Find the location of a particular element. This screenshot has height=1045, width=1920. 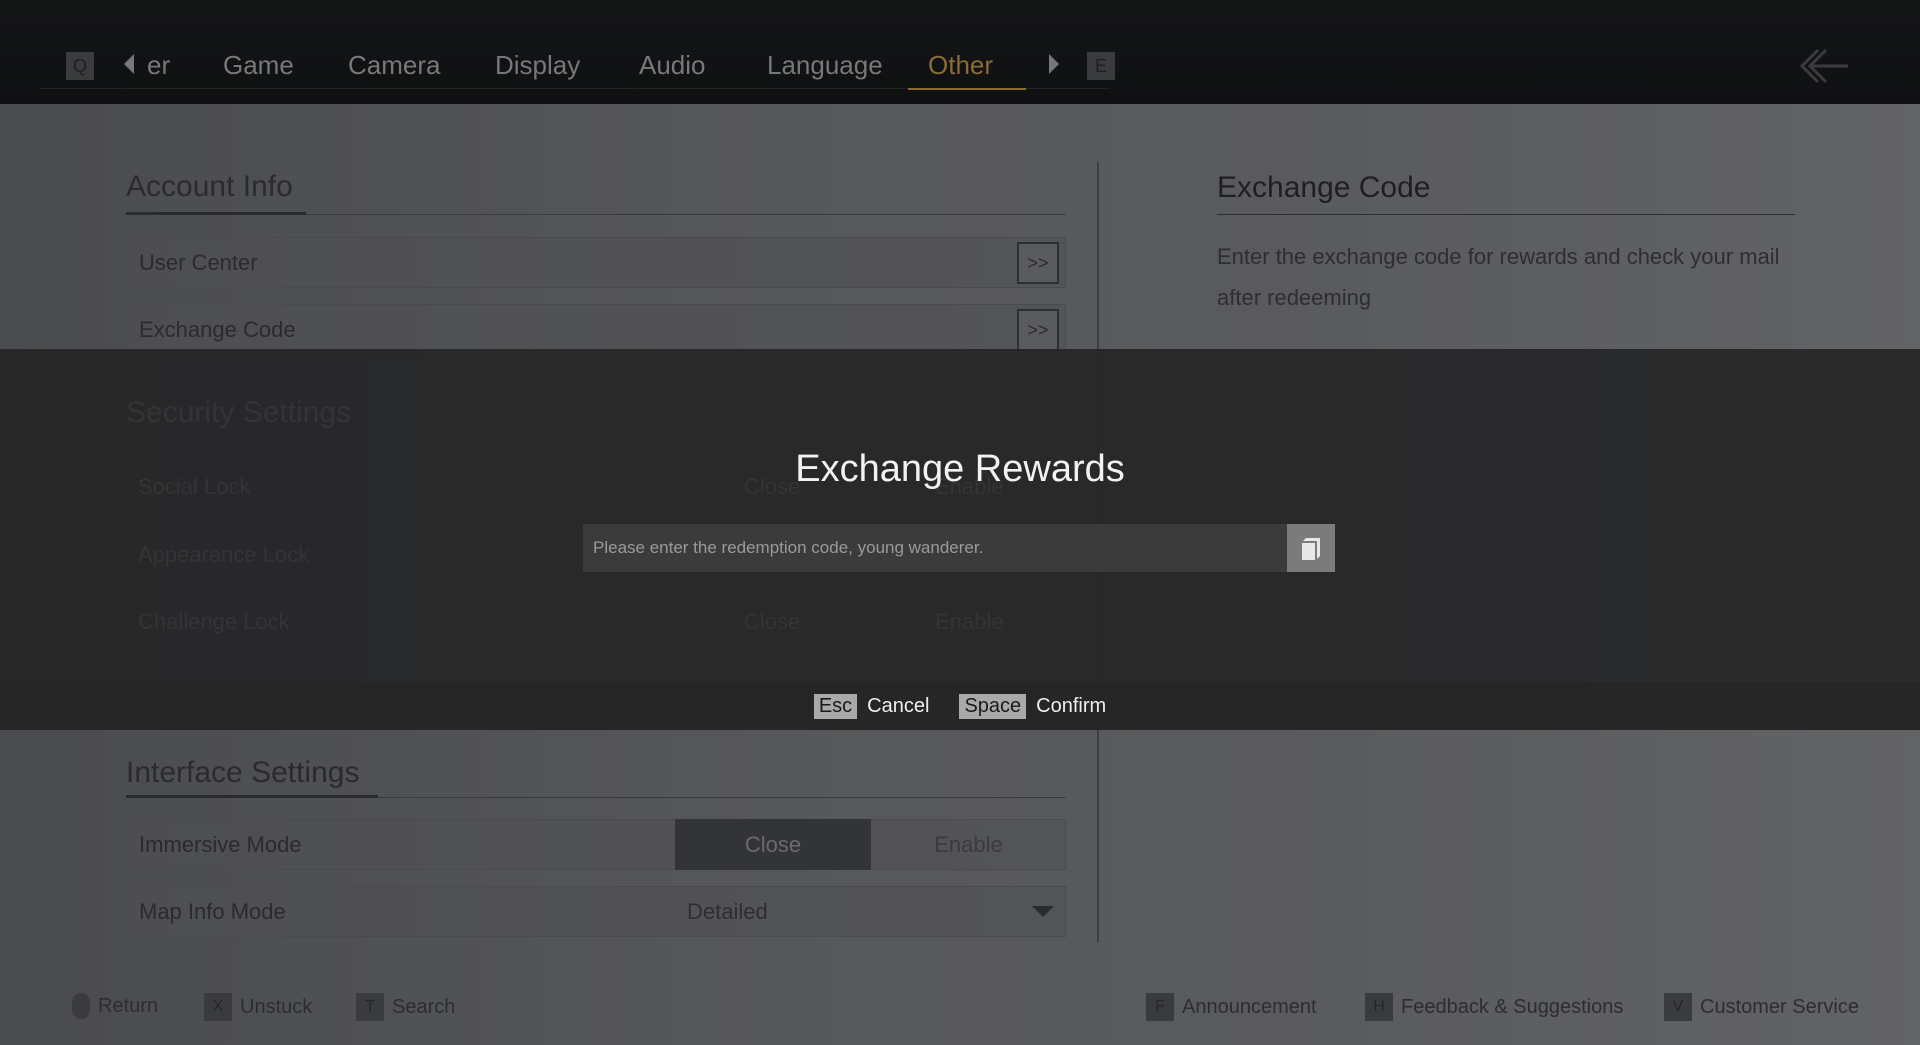

caret-right-icon is located at coordinates (1054, 64).